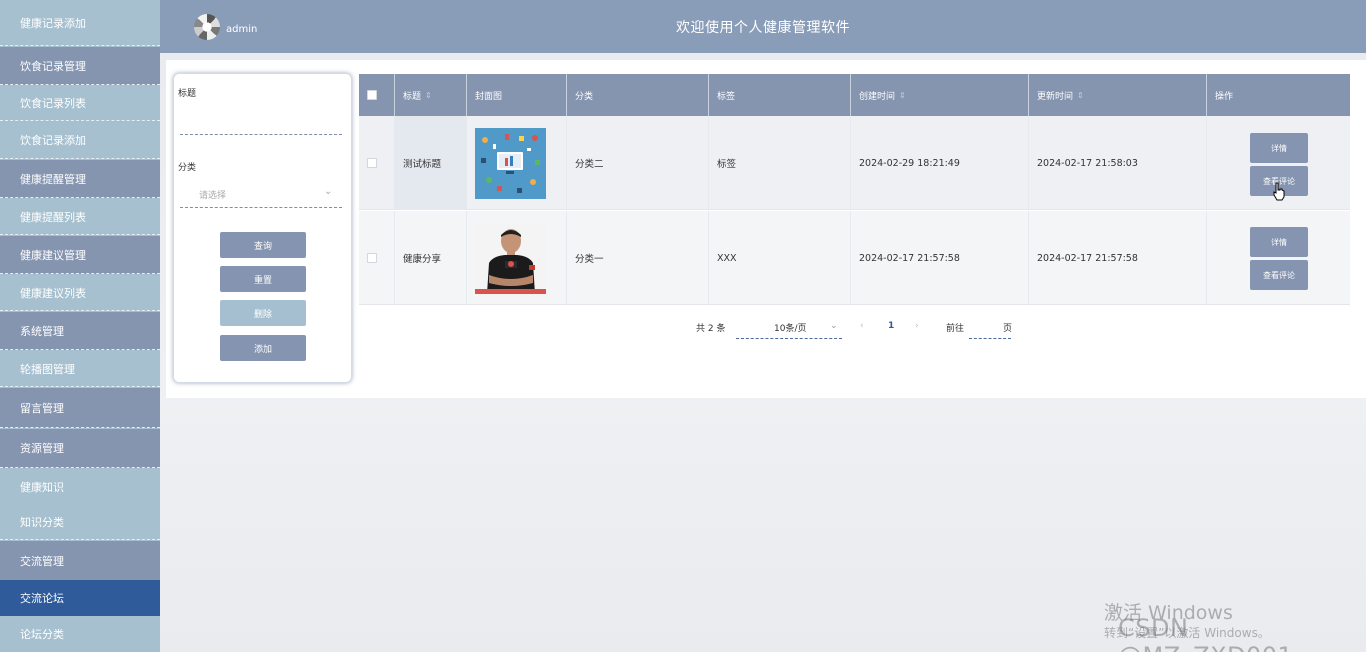  I want to click on select-all-cell, so click(377, 95).